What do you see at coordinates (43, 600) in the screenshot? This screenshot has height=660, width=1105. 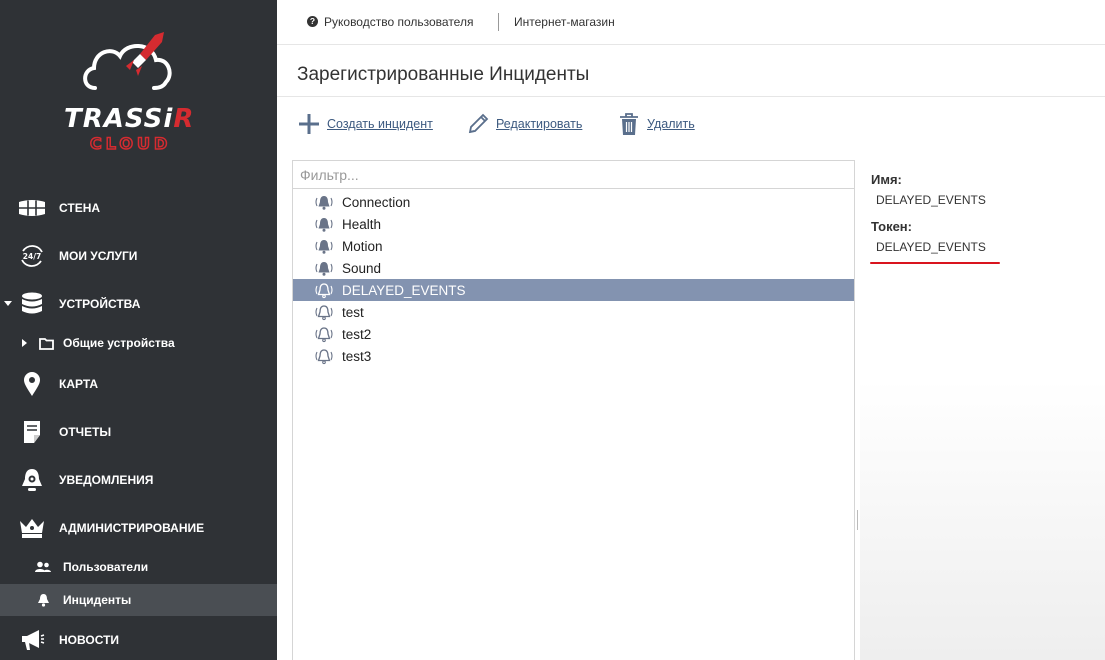 I see `bell-icon` at bounding box center [43, 600].